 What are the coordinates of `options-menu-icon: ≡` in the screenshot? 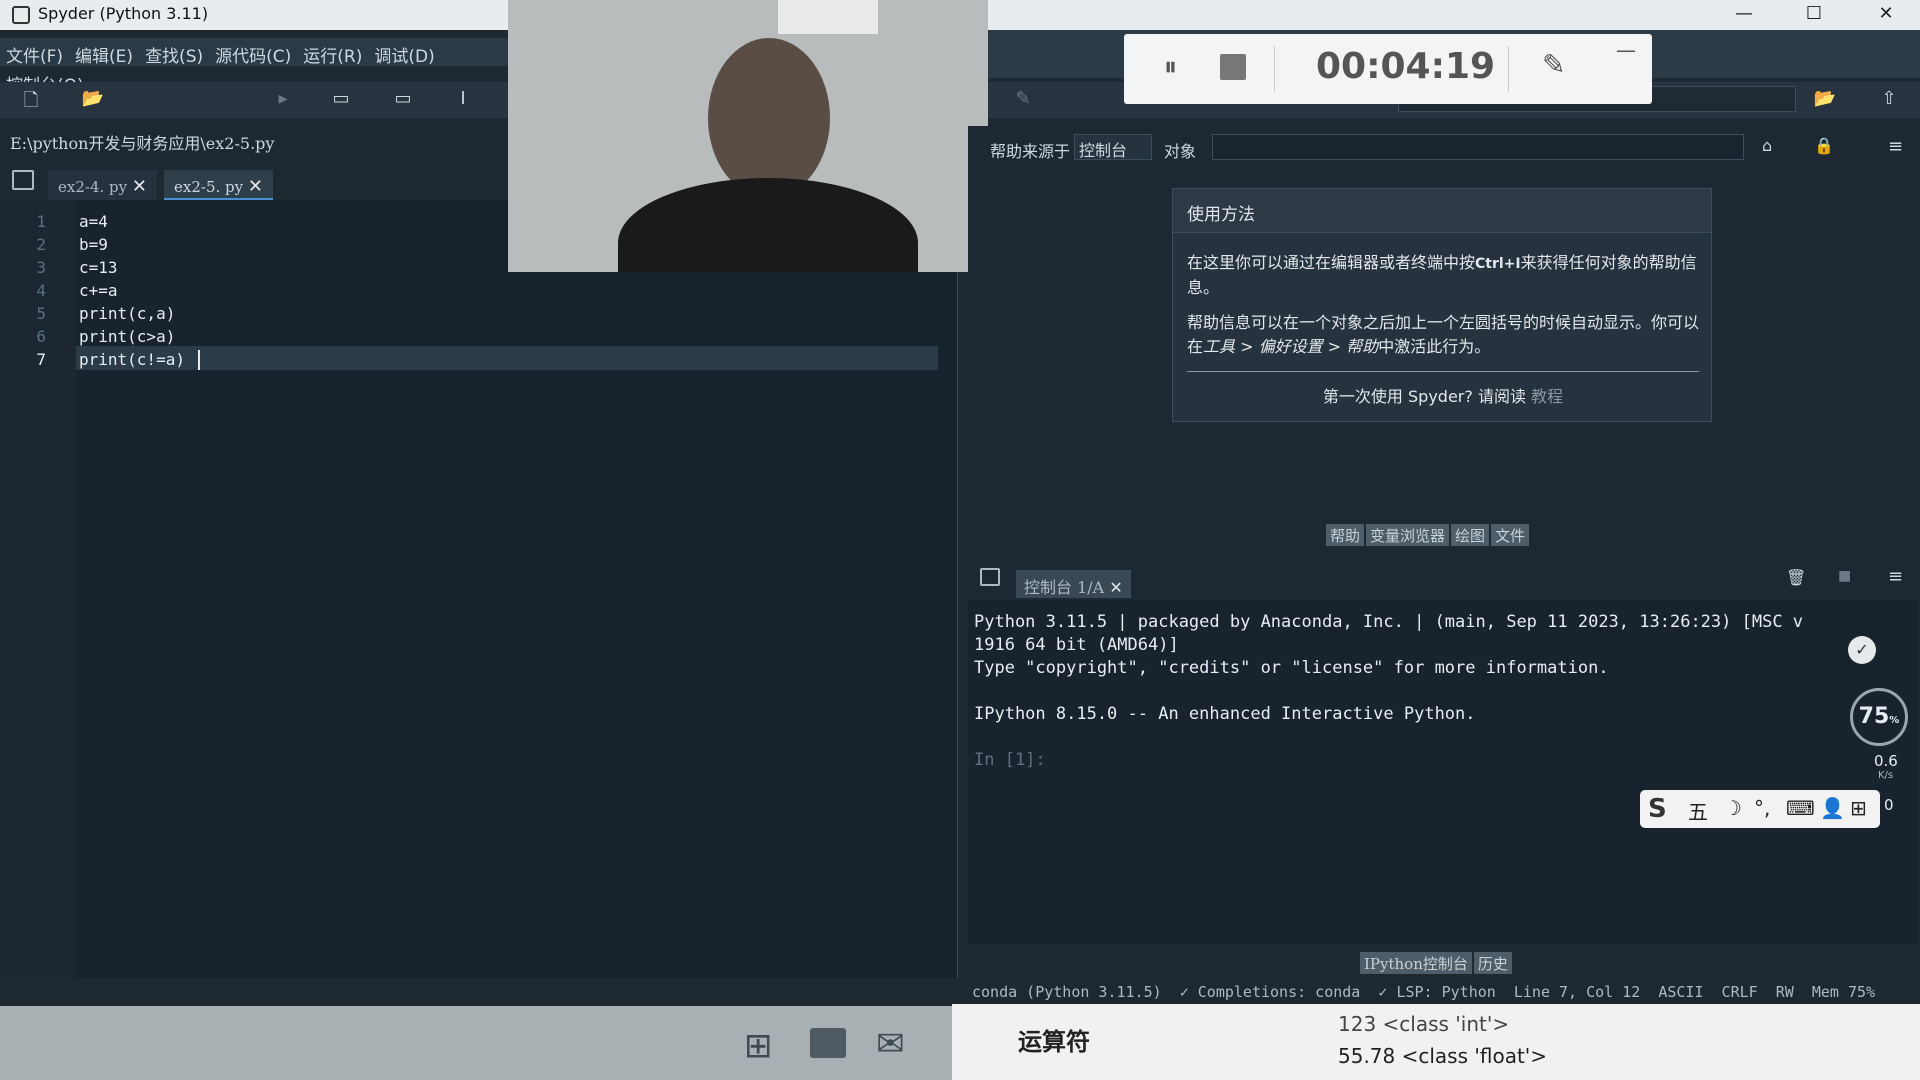 It's located at (1895, 146).